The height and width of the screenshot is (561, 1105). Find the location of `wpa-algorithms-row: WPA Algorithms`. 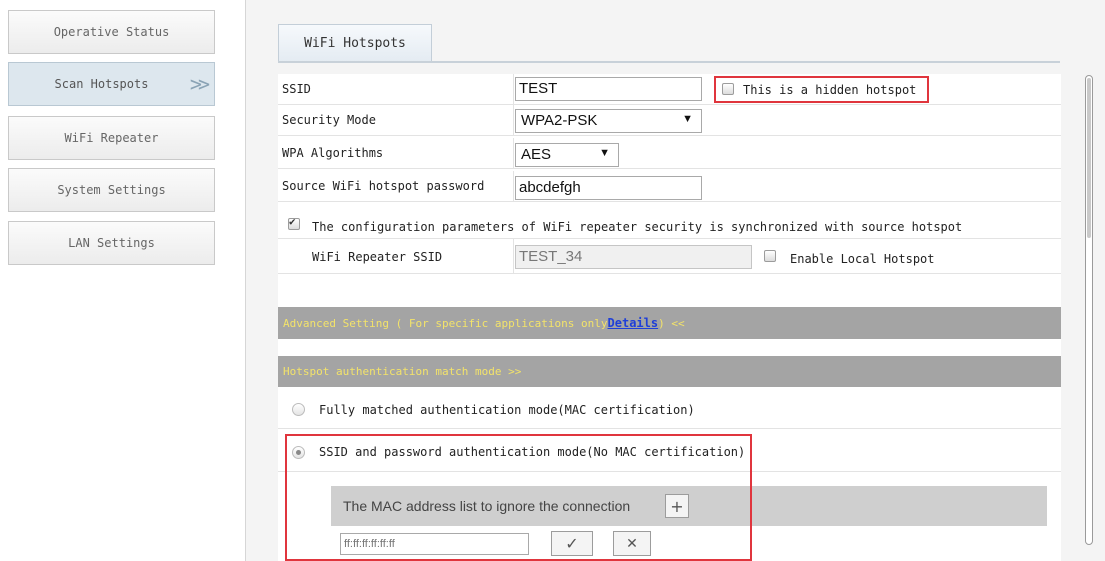

wpa-algorithms-row: WPA Algorithms is located at coordinates (669, 153).